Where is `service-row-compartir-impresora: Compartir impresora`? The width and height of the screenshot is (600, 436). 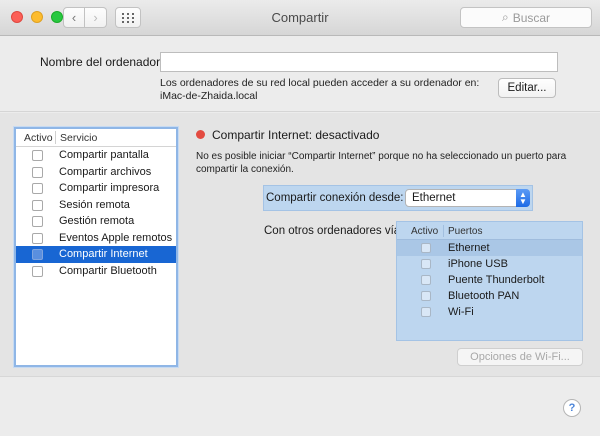 service-row-compartir-impresora: Compartir impresora is located at coordinates (96, 188).